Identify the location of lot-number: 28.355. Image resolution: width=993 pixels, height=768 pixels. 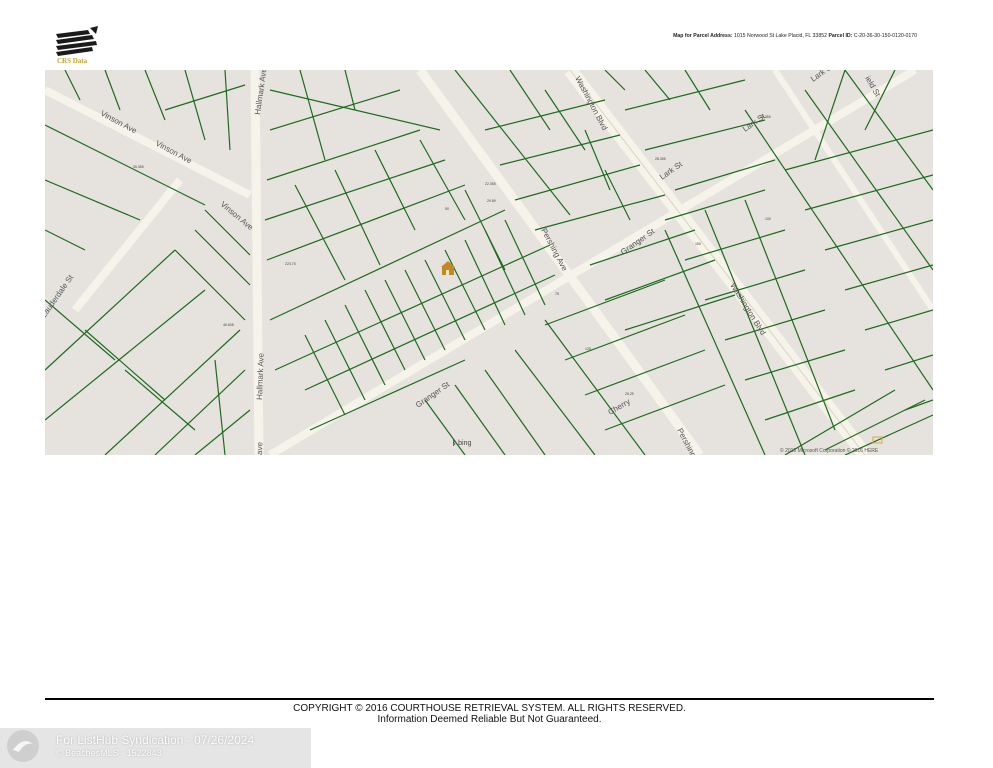
(660, 159).